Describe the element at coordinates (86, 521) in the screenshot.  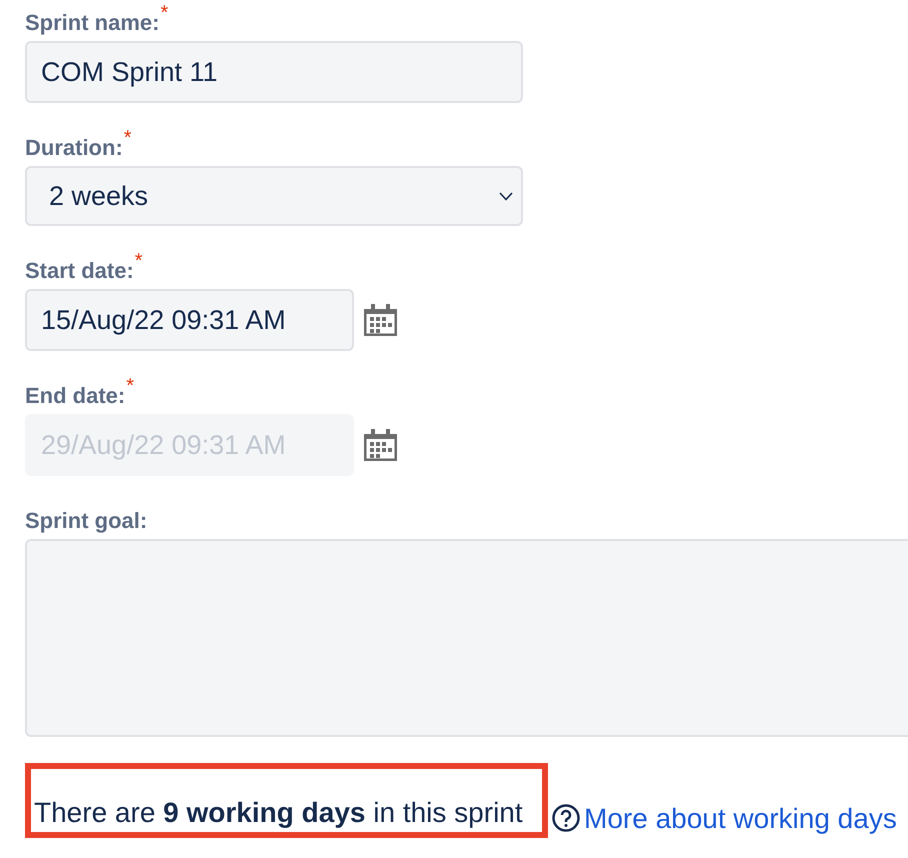
I see `field-label: Sprint goal:` at that location.